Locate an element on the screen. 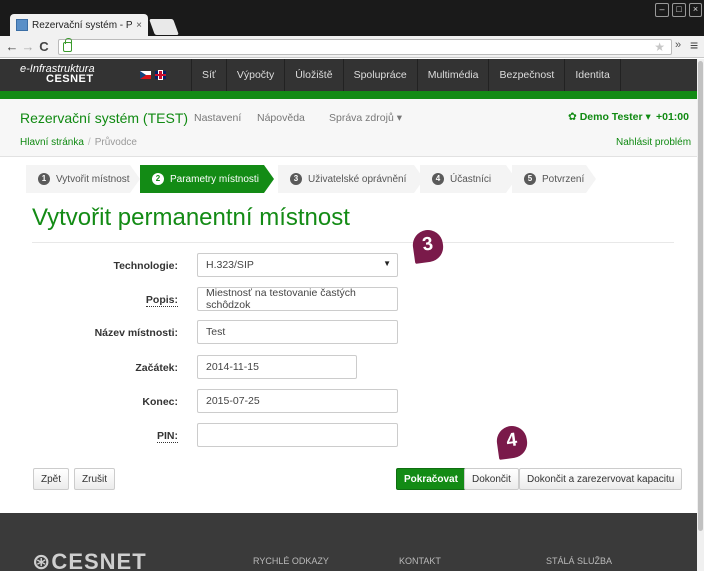  logo-line-2: CESNET is located at coordinates (70, 79).